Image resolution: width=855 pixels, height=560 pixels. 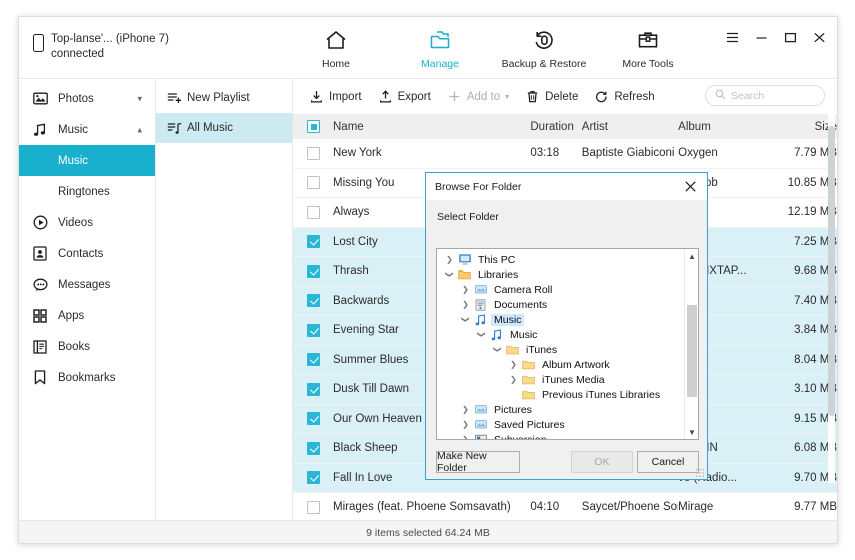 What do you see at coordinates (761, 37) in the screenshot?
I see `minimize-icon` at bounding box center [761, 37].